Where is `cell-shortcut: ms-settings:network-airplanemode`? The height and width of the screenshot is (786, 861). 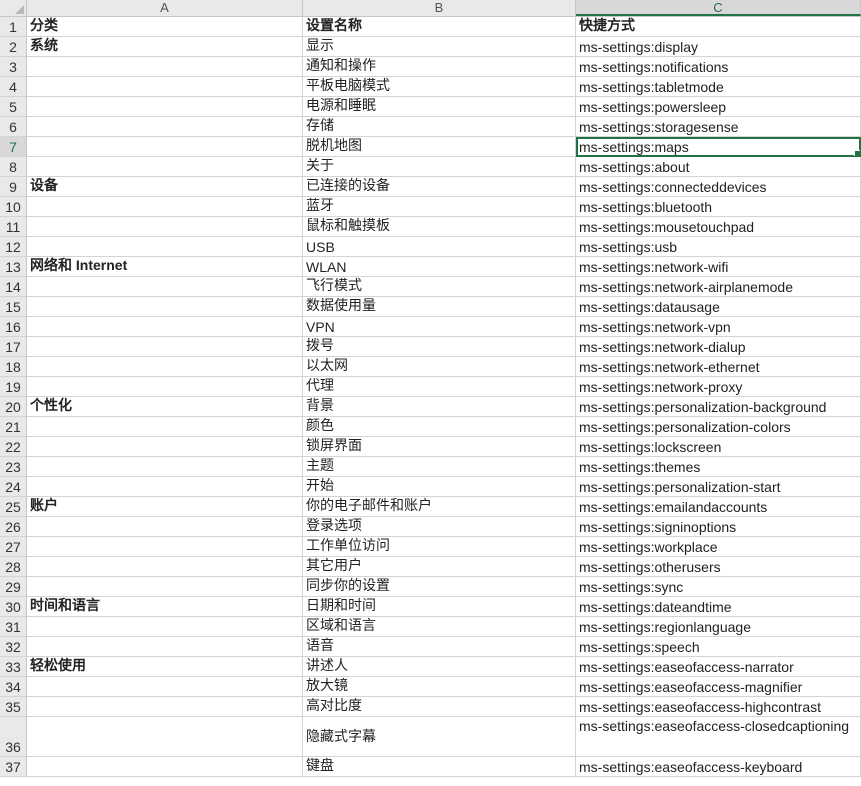 cell-shortcut: ms-settings:network-airplanemode is located at coordinates (718, 287).